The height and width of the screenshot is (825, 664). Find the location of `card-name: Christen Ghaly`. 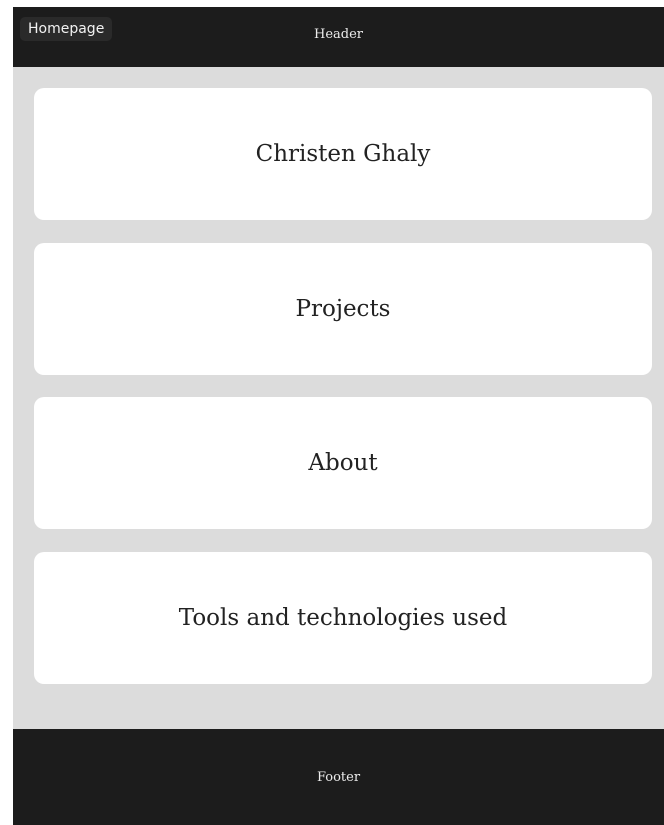

card-name: Christen Ghaly is located at coordinates (343, 154).